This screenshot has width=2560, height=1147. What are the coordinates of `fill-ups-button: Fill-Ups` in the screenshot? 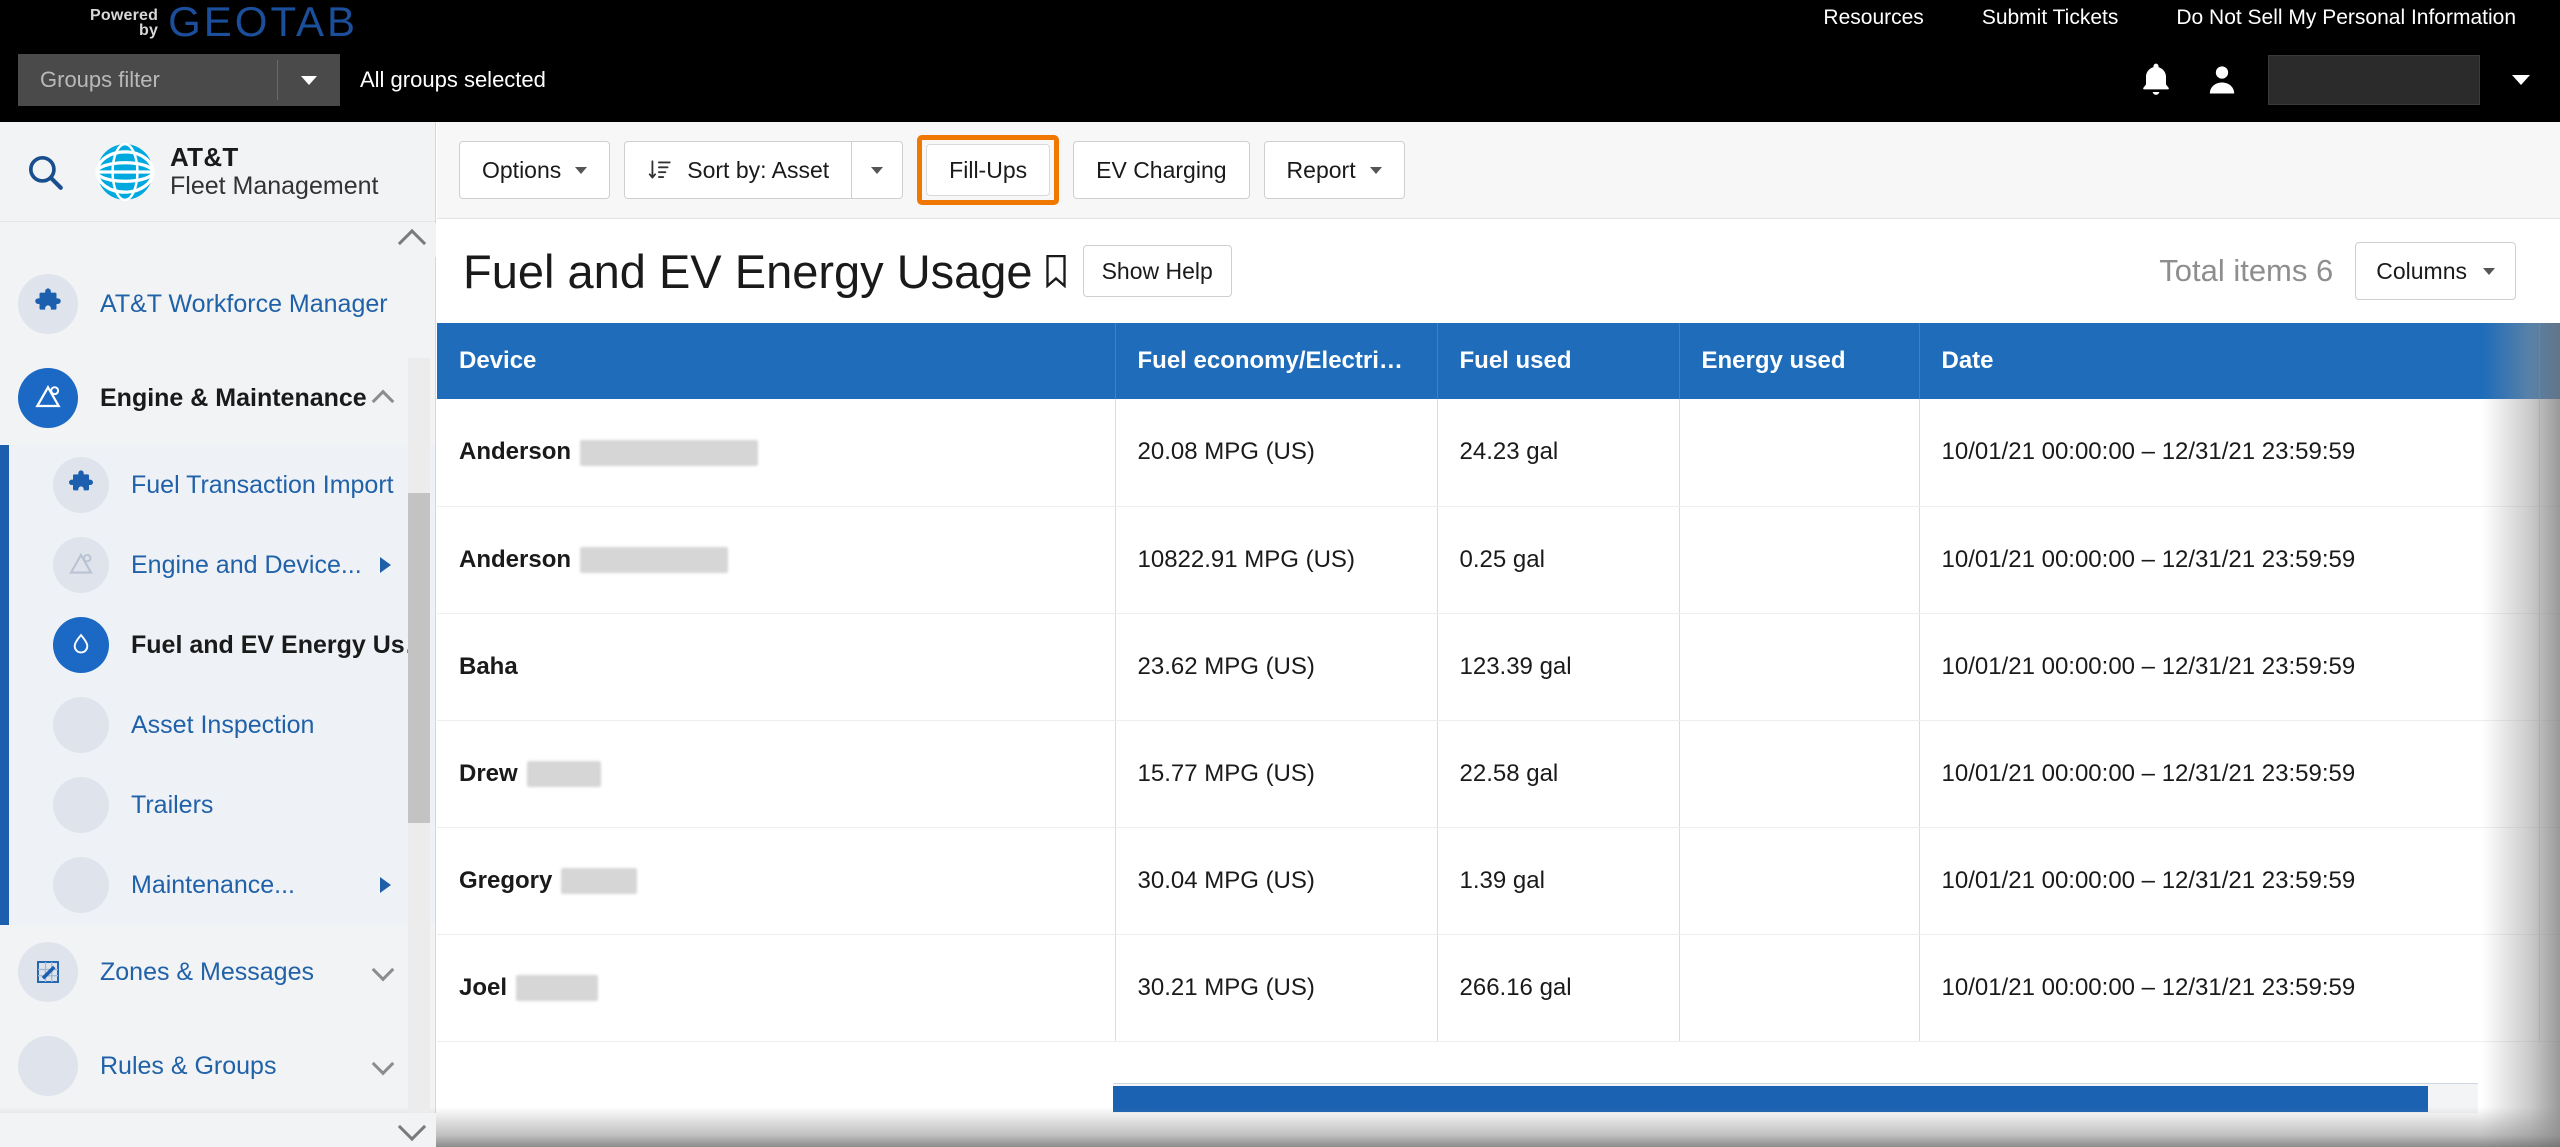 It's located at (988, 170).